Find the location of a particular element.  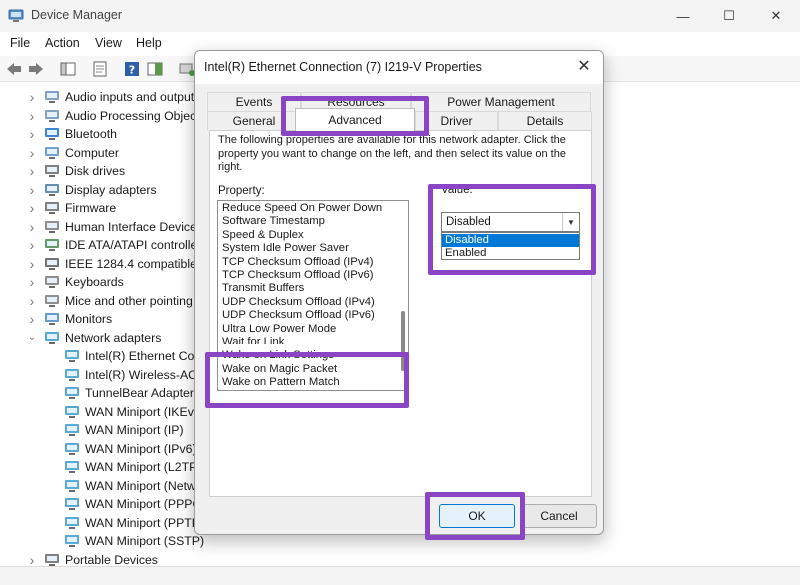

tree-item-label: Audio inputs and outputs is located at coordinates (133, 97).